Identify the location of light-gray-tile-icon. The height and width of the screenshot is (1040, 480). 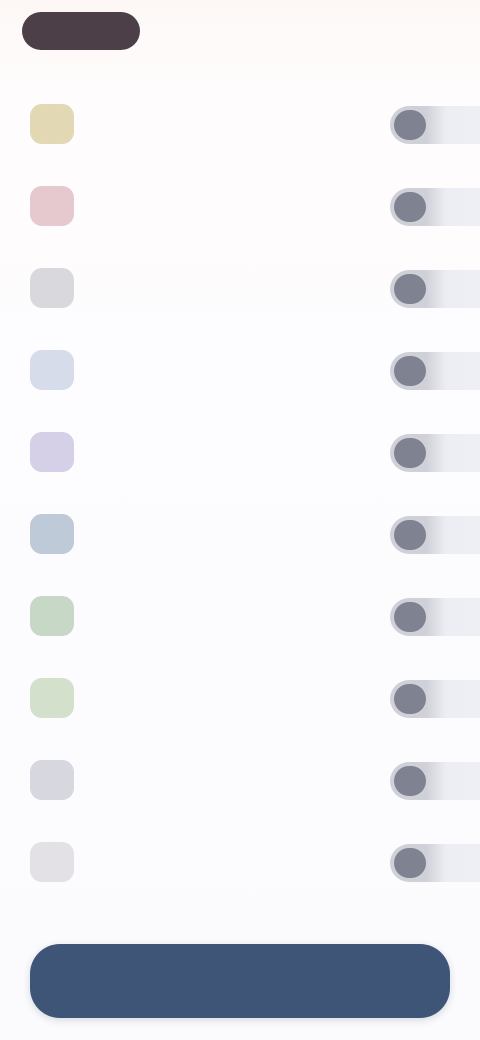
(52, 862).